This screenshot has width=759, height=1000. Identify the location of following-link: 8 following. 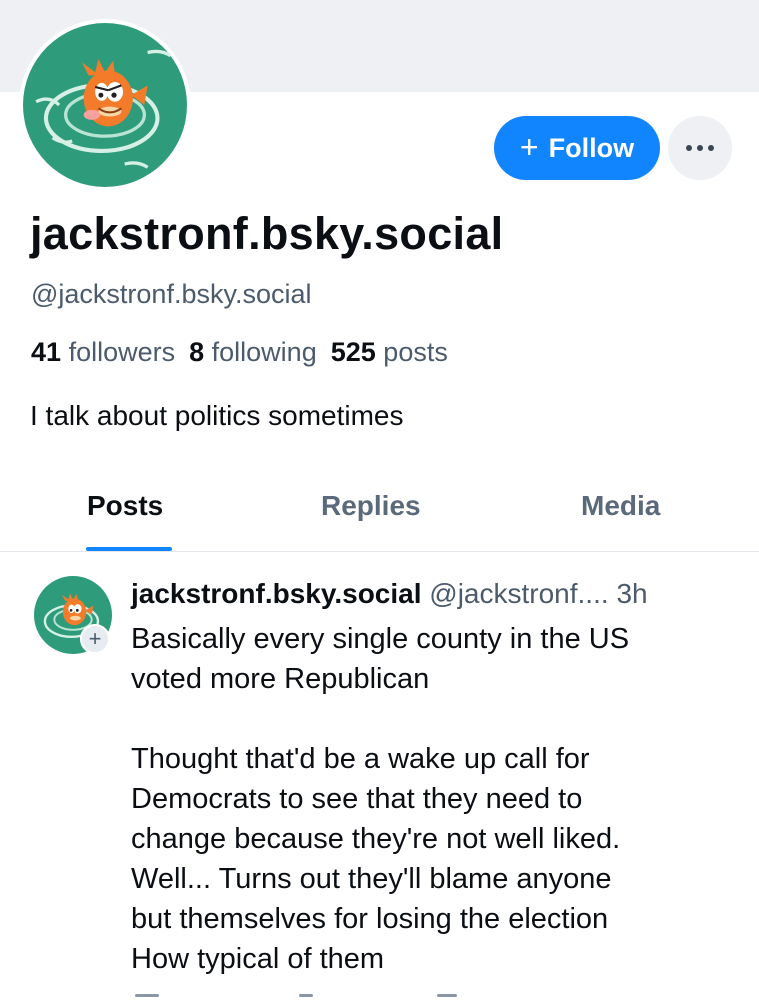
(253, 352).